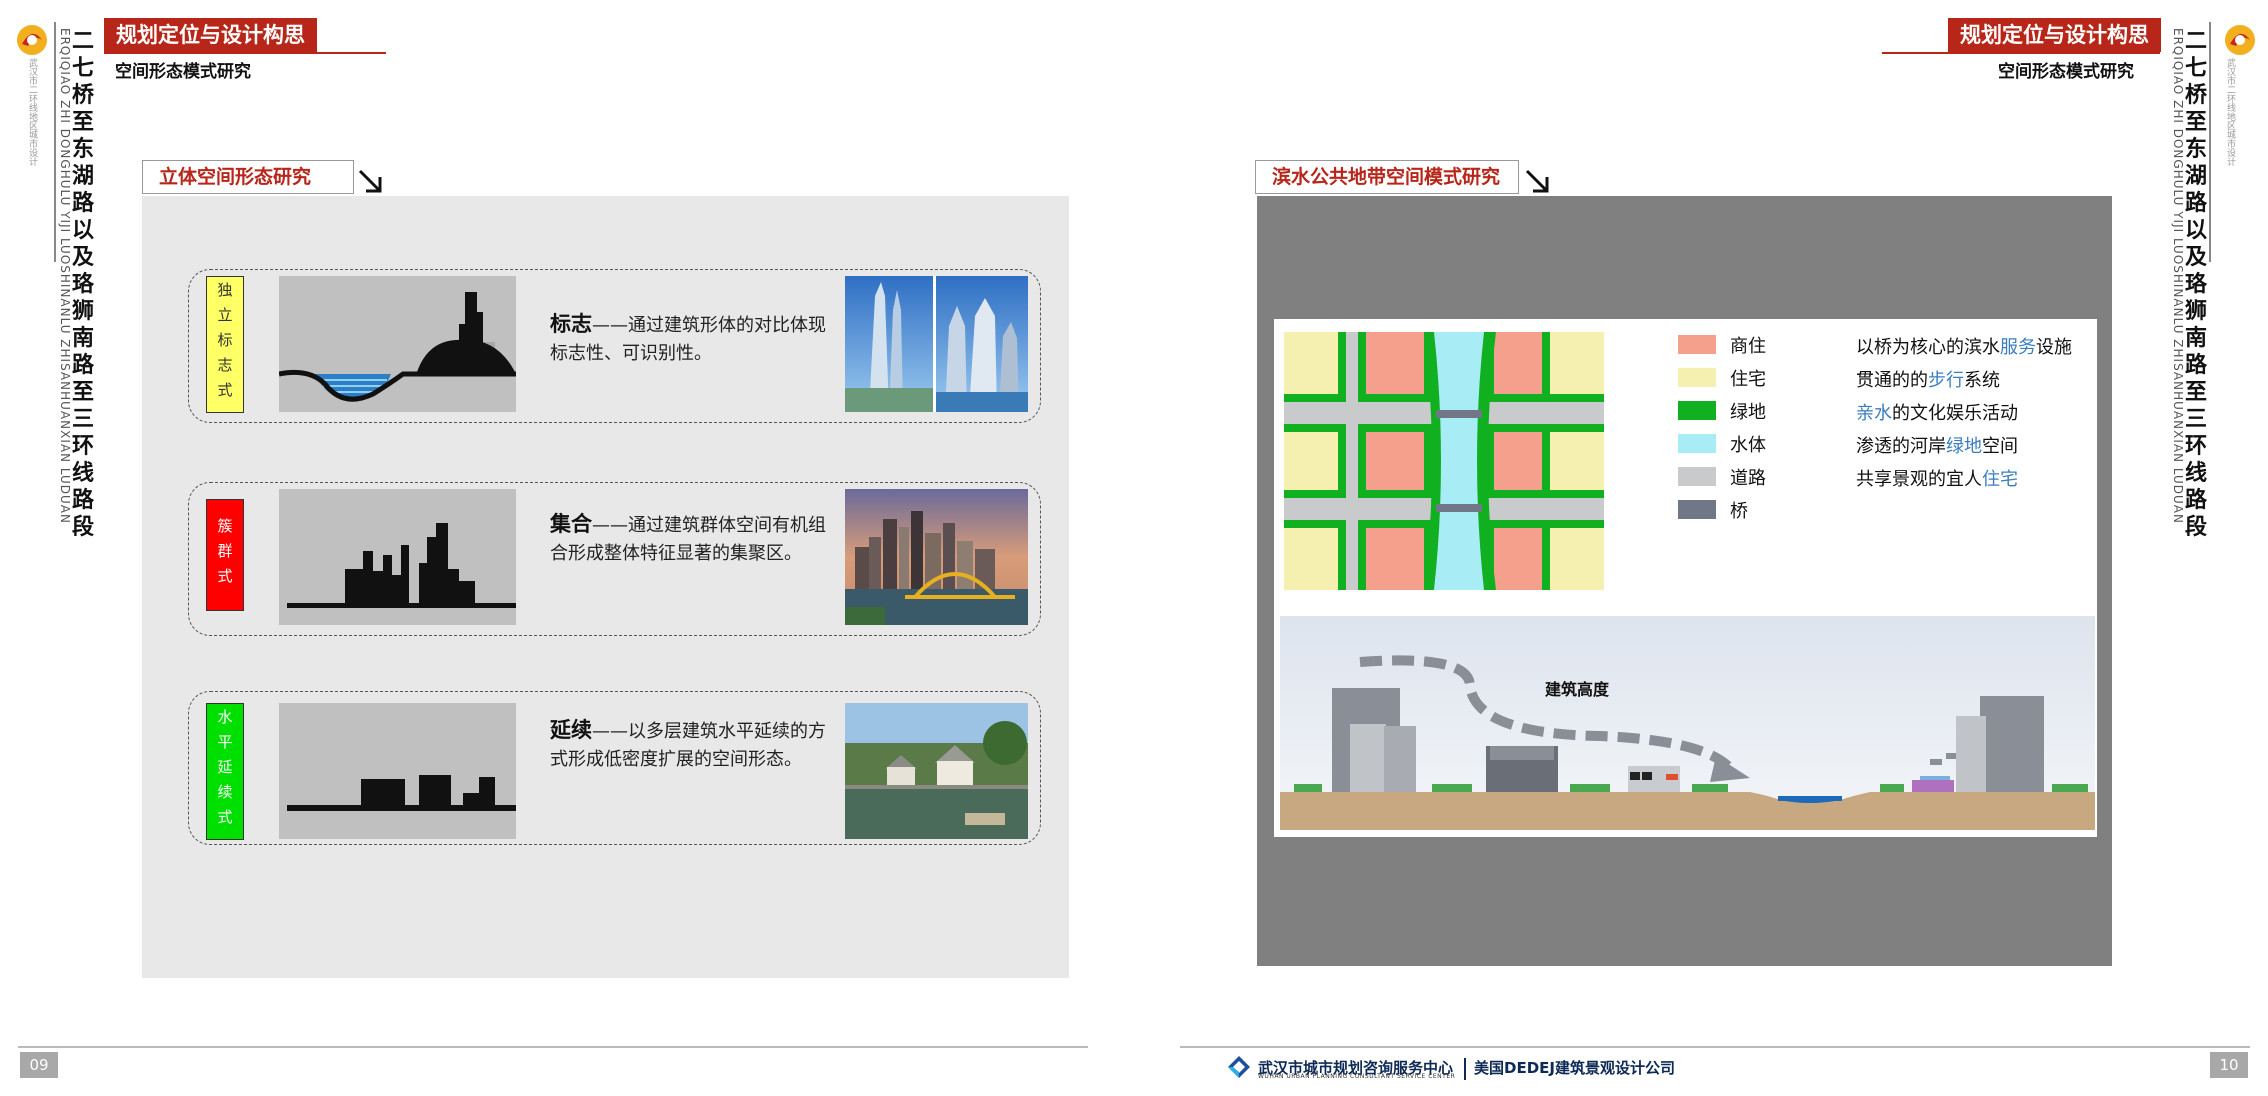 Image resolution: width=2268 pixels, height=1096 pixels. What do you see at coordinates (225, 344) in the screenshot?
I see `tag-landmark: 独立标志式` at bounding box center [225, 344].